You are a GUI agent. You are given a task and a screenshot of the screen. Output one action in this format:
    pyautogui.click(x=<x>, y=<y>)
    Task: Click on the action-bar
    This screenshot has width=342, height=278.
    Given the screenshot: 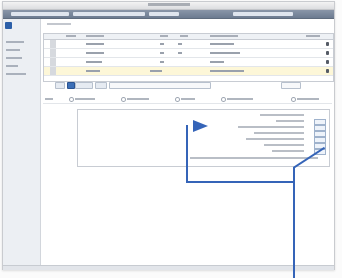 What is the action you would take?
    pyautogui.click(x=187, y=85)
    